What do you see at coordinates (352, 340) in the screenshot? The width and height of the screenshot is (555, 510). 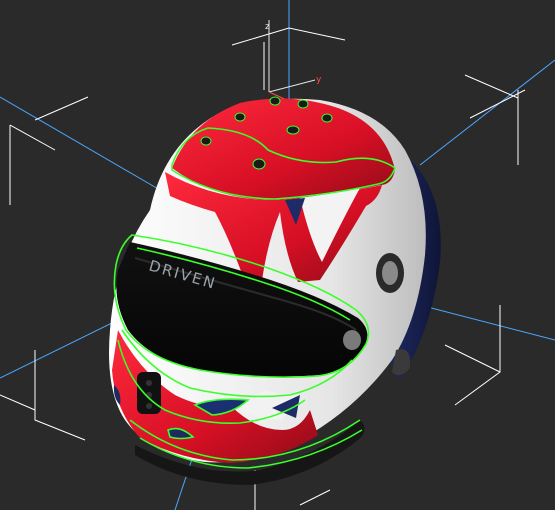 I see `visor-lock-knob` at bounding box center [352, 340].